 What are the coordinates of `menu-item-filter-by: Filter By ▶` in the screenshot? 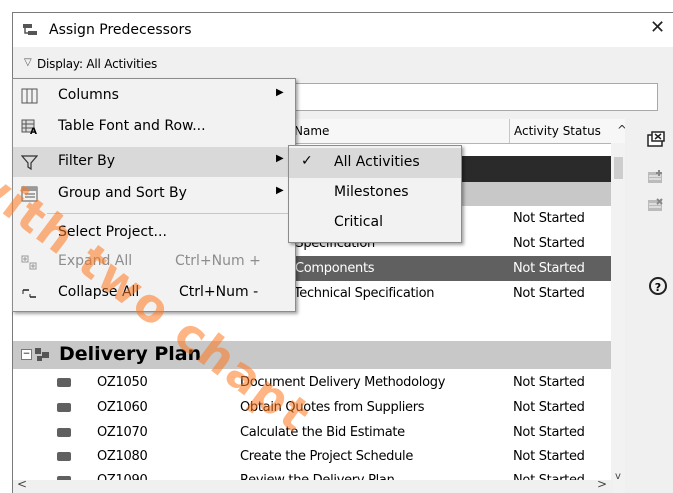 It's located at (154, 162).